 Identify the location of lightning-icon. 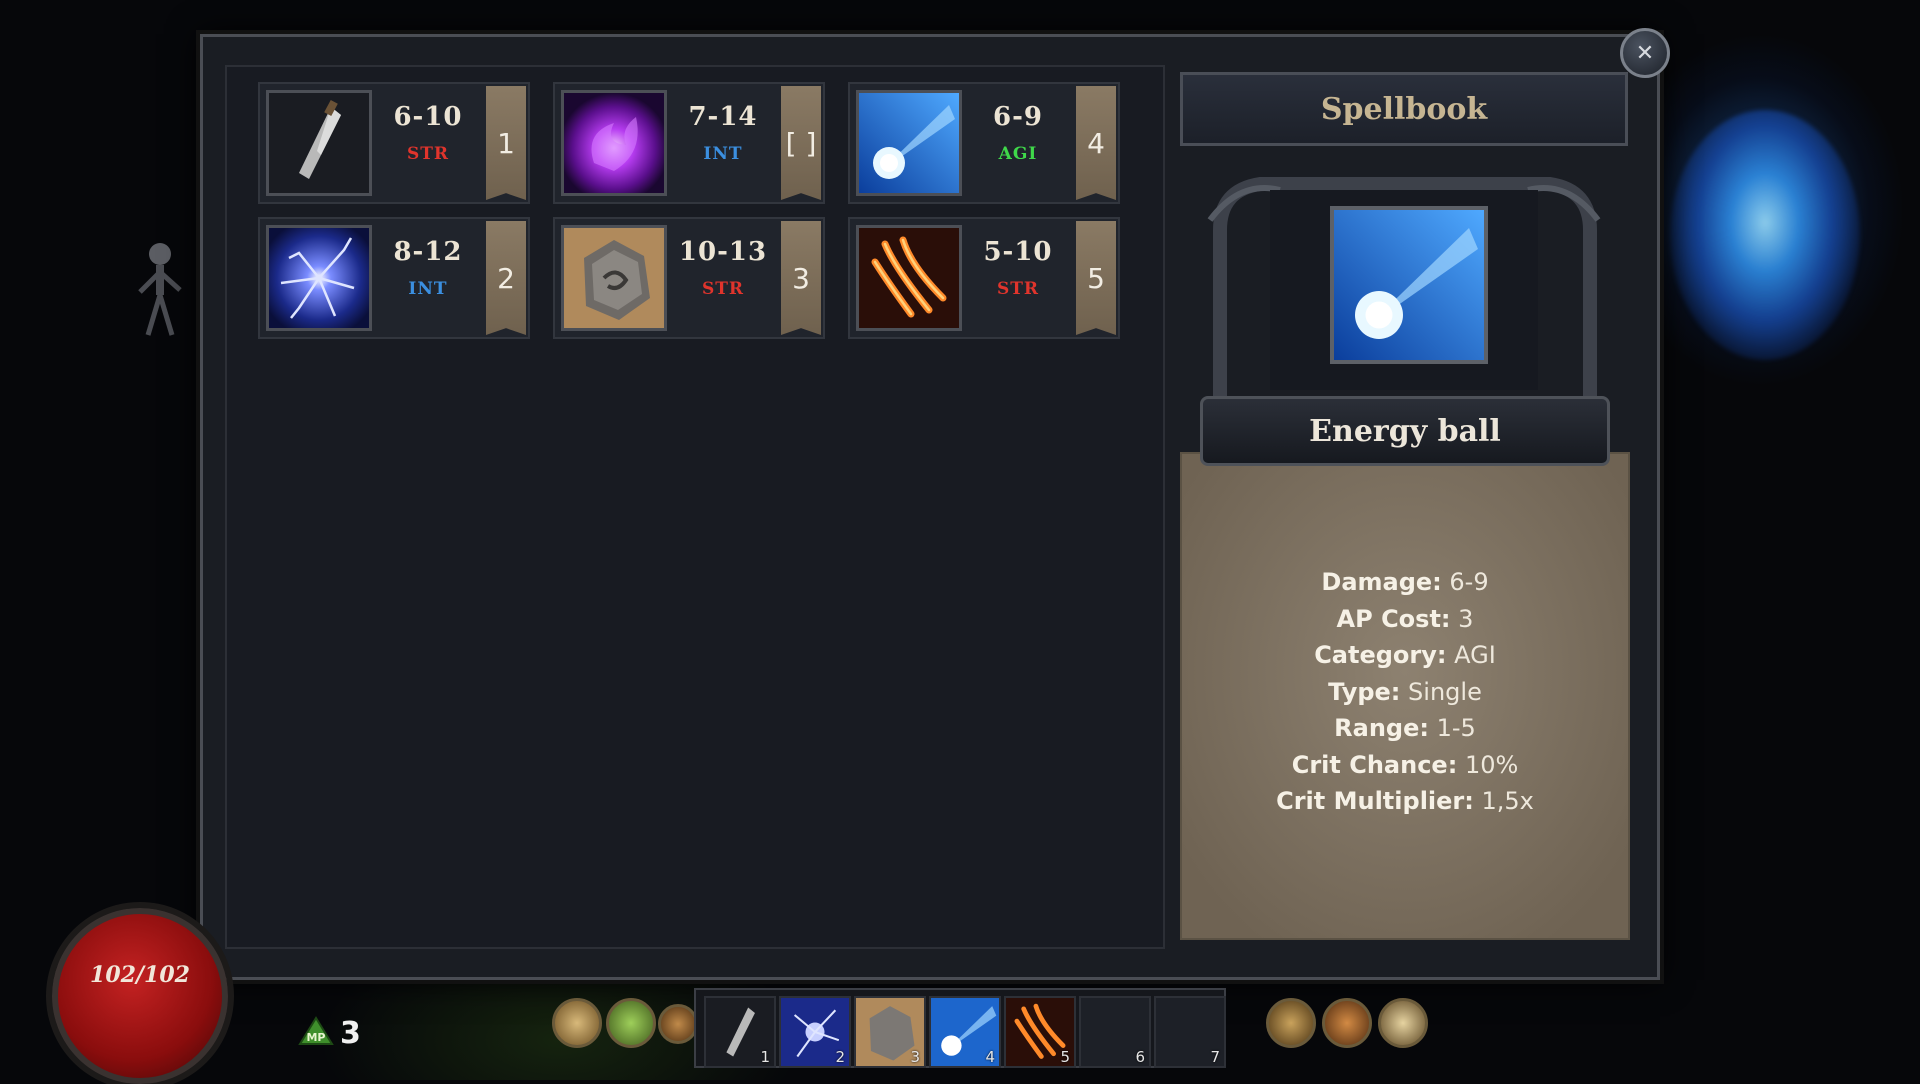
(319, 278).